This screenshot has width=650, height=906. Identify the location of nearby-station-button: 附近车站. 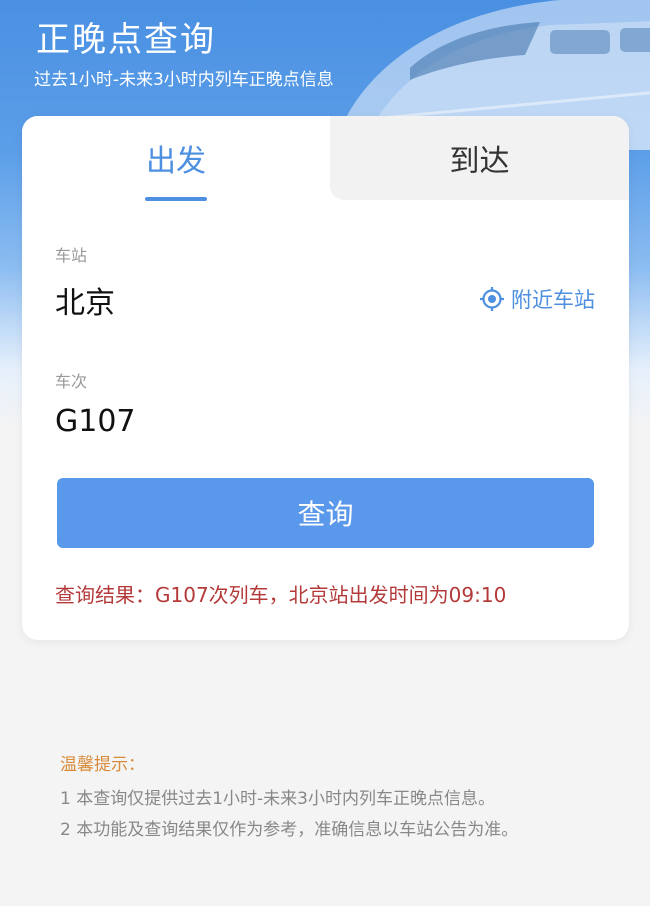
(537, 299).